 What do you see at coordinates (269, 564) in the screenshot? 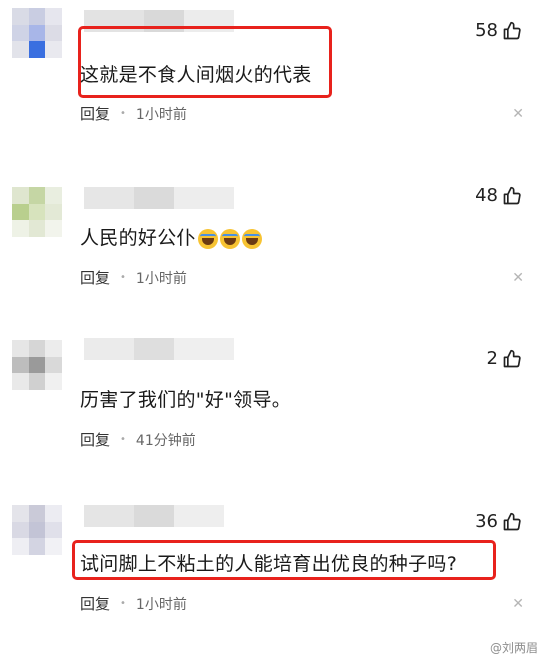
I see `comment-text: 试问脚上不粘土的人能培育出优良的种子吗?` at bounding box center [269, 564].